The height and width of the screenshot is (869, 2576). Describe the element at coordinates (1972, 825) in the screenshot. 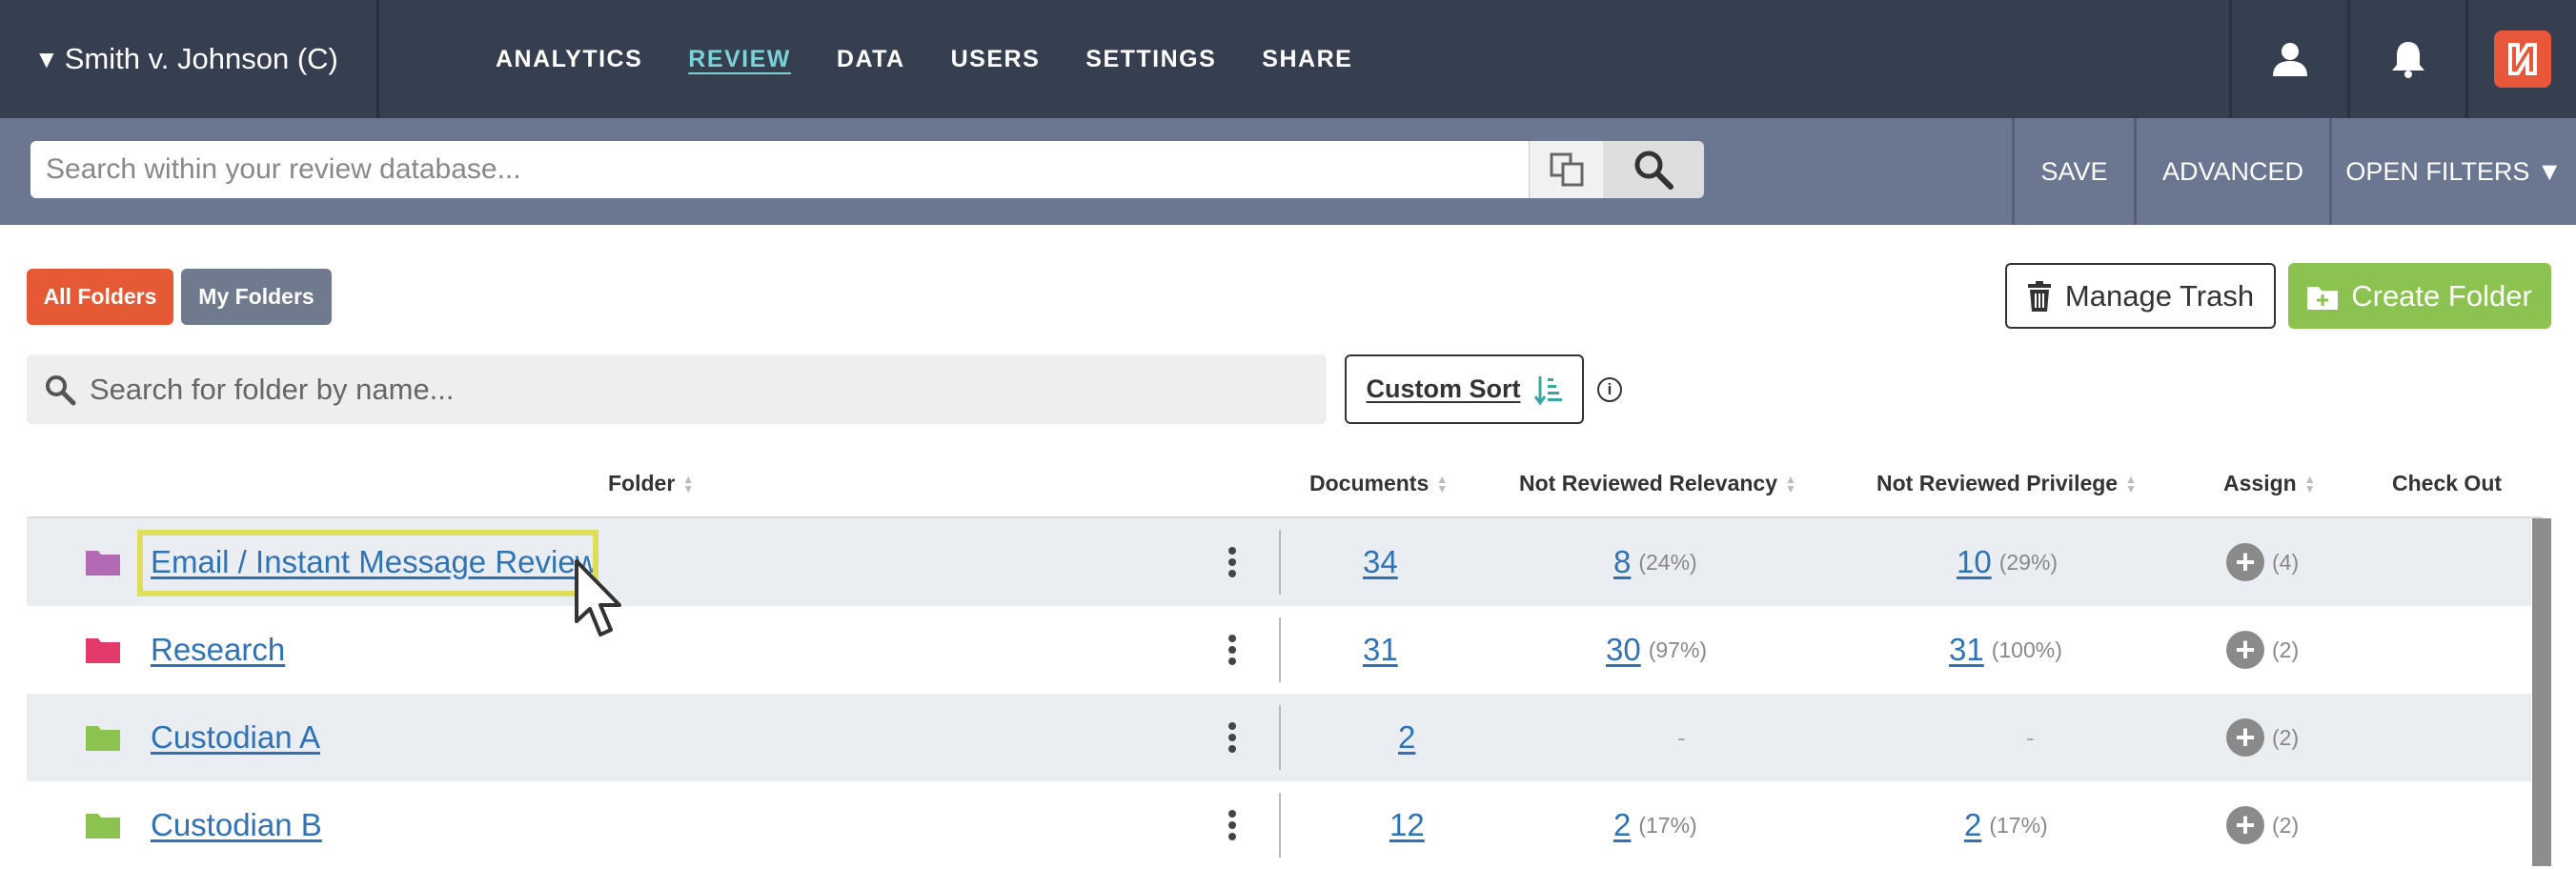

I see `privilege-count-link: 2` at that location.